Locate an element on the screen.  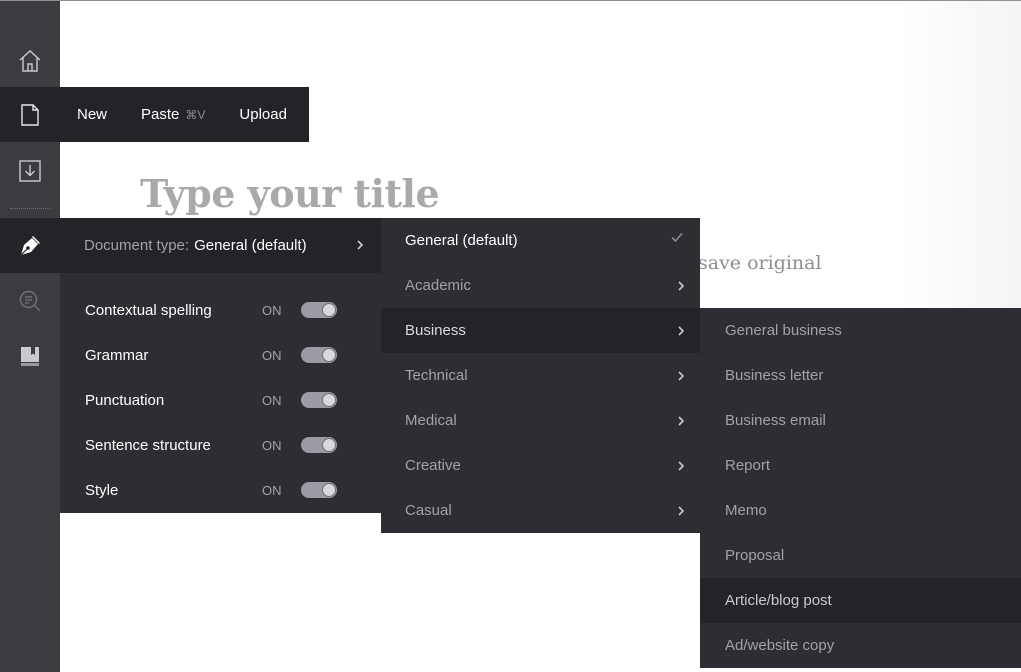
menu-item-label: Business letter is located at coordinates (774, 375).